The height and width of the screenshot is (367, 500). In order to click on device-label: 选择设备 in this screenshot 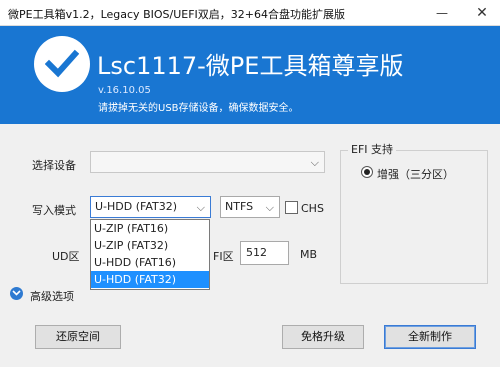, I will do `click(54, 165)`.